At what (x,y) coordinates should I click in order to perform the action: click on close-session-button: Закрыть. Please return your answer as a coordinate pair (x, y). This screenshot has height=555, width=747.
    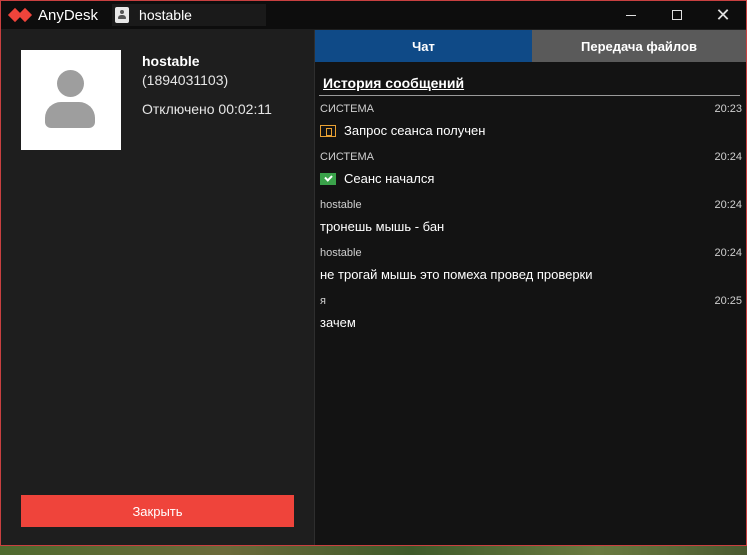
    Looking at the image, I should click on (157, 511).